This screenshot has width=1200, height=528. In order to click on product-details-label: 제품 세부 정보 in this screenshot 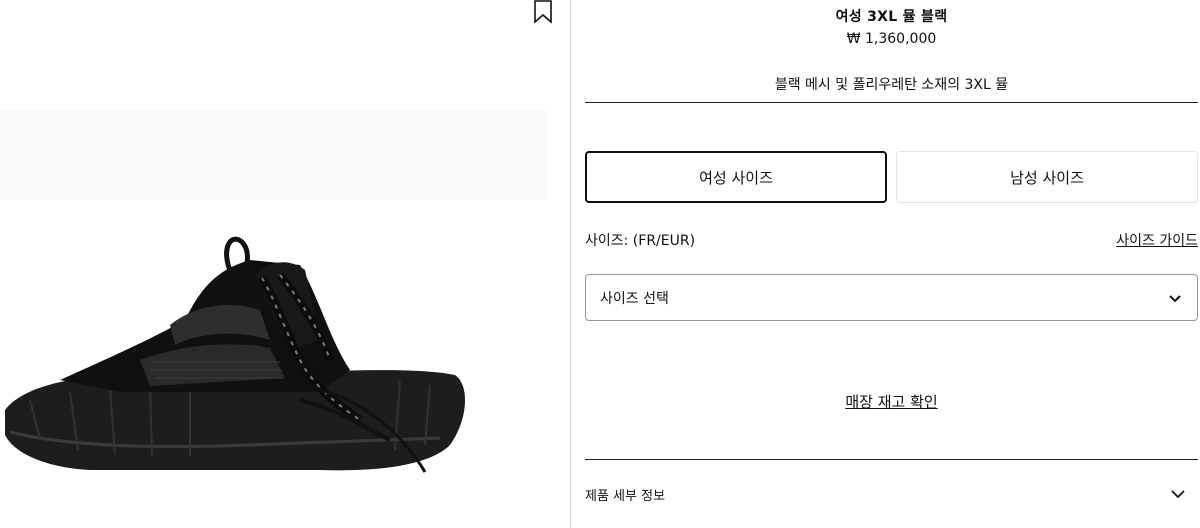, I will do `click(625, 494)`.